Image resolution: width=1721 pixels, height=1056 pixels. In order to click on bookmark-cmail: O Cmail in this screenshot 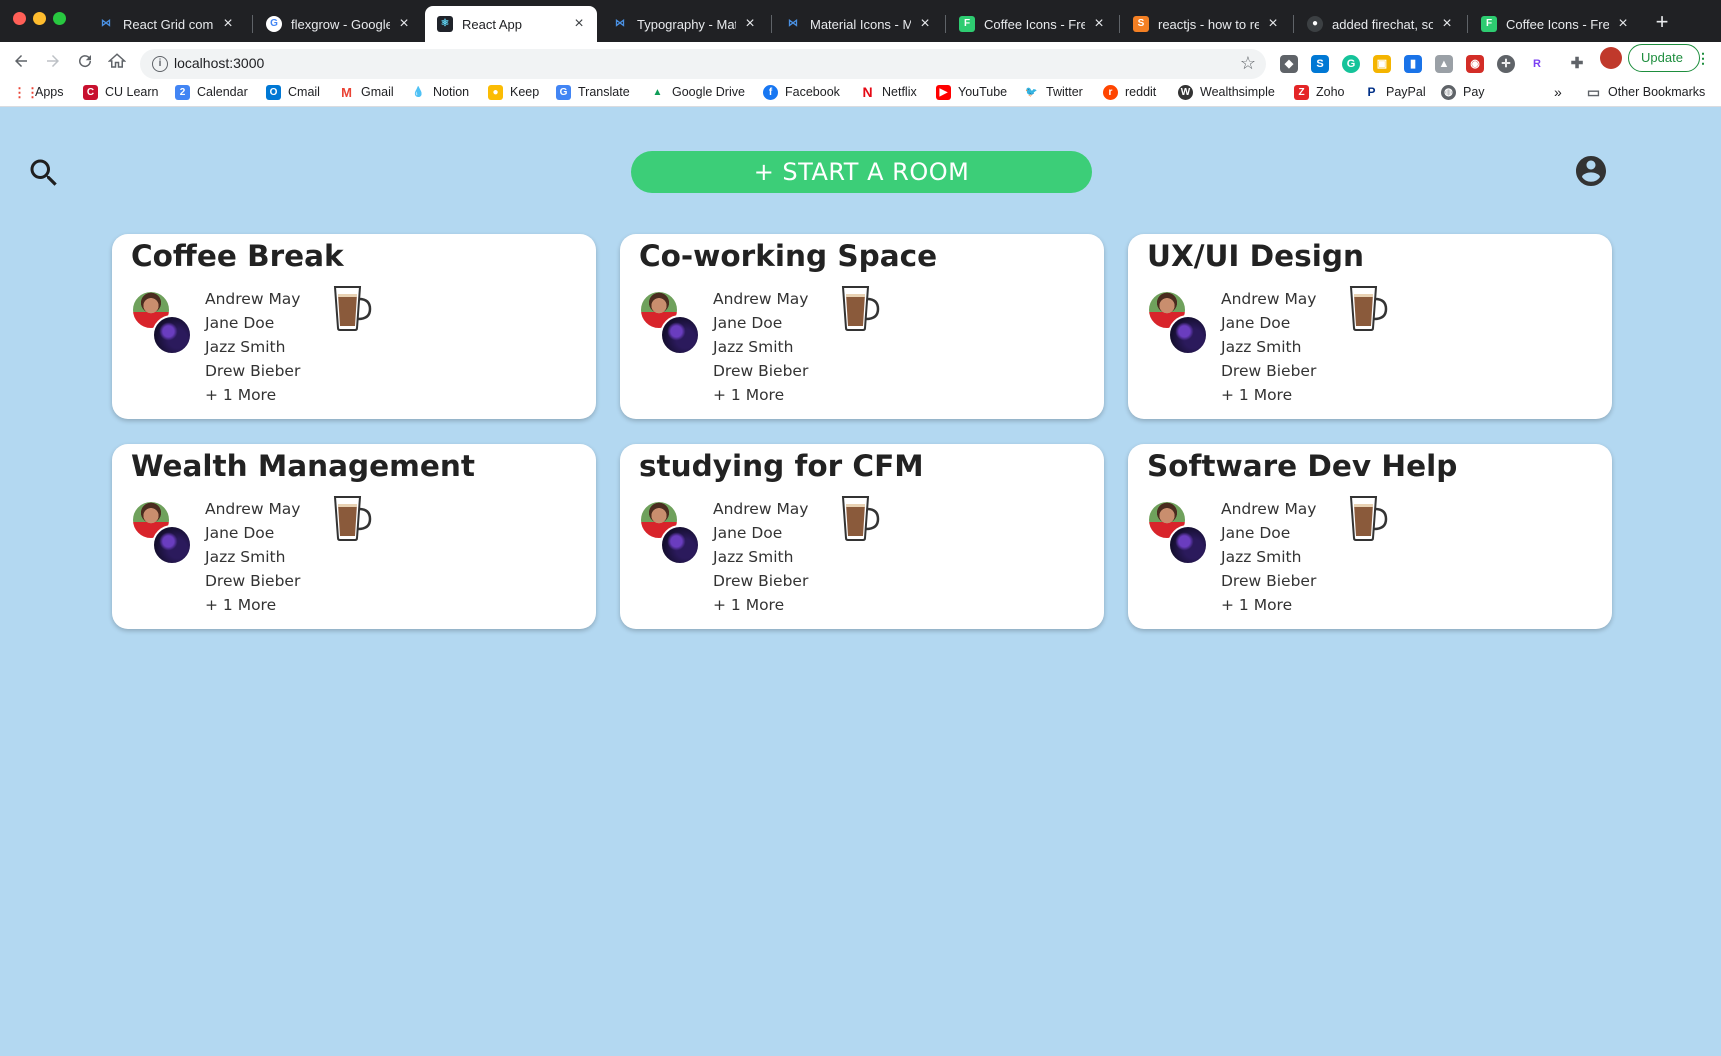, I will do `click(293, 92)`.